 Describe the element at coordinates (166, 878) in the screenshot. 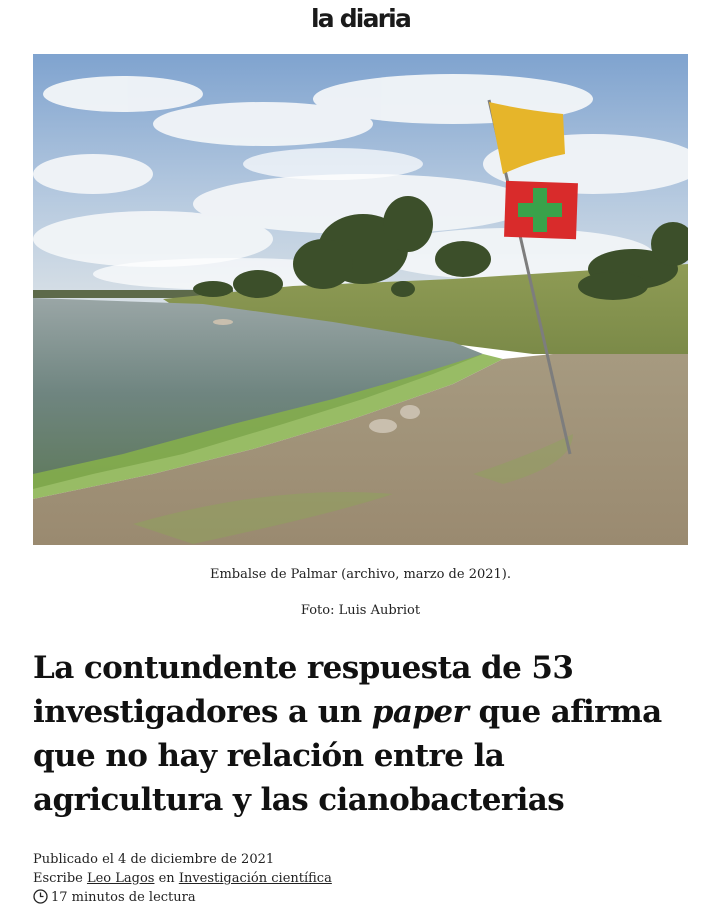

I see `byline-middle: en` at that location.